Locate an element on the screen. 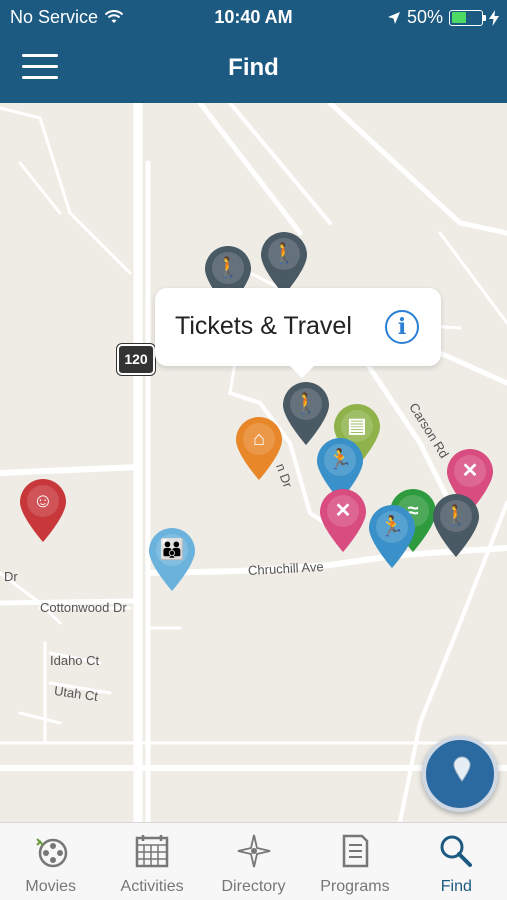 This screenshot has width=507, height=900. tab-label: Movies is located at coordinates (51, 886).